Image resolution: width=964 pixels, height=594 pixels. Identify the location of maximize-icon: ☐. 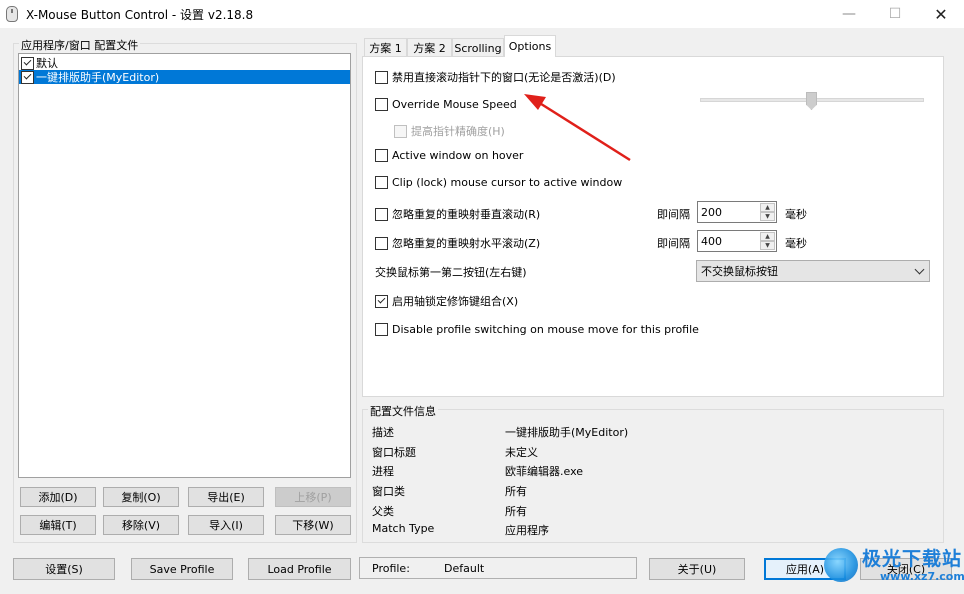
(895, 14).